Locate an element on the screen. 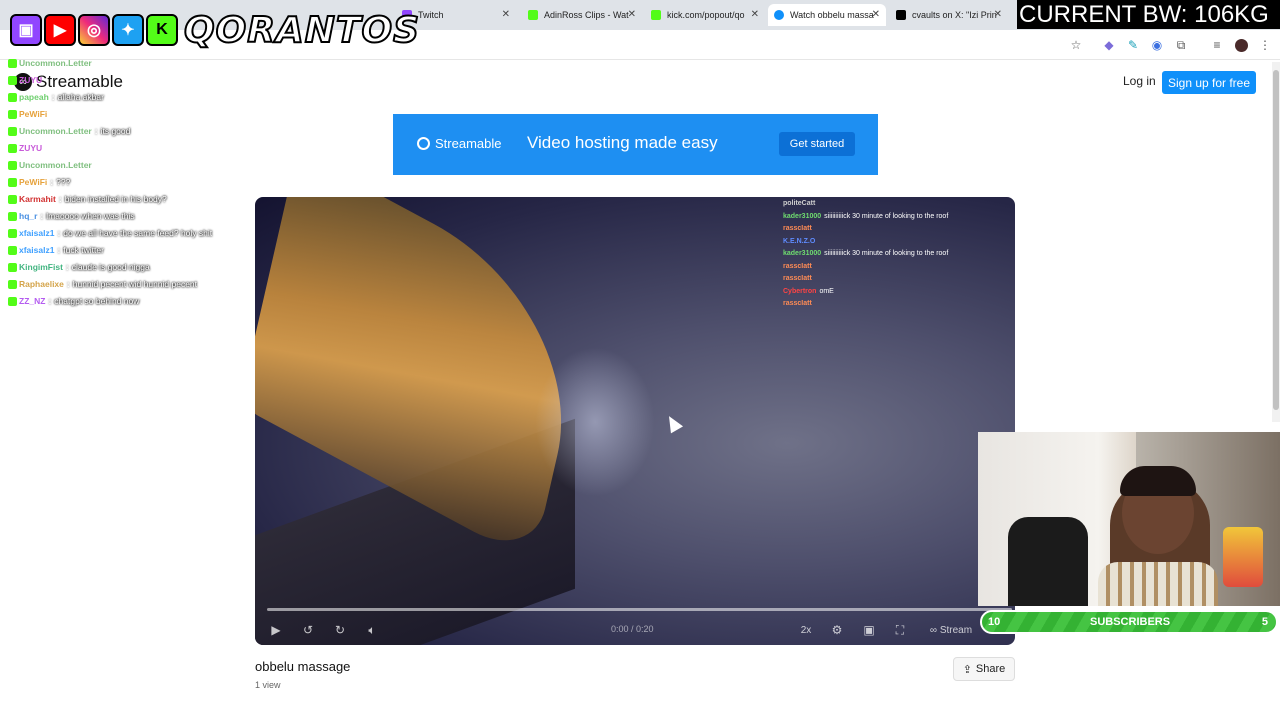 This screenshot has height=720, width=1280. login-link: Log in is located at coordinates (1139, 81).